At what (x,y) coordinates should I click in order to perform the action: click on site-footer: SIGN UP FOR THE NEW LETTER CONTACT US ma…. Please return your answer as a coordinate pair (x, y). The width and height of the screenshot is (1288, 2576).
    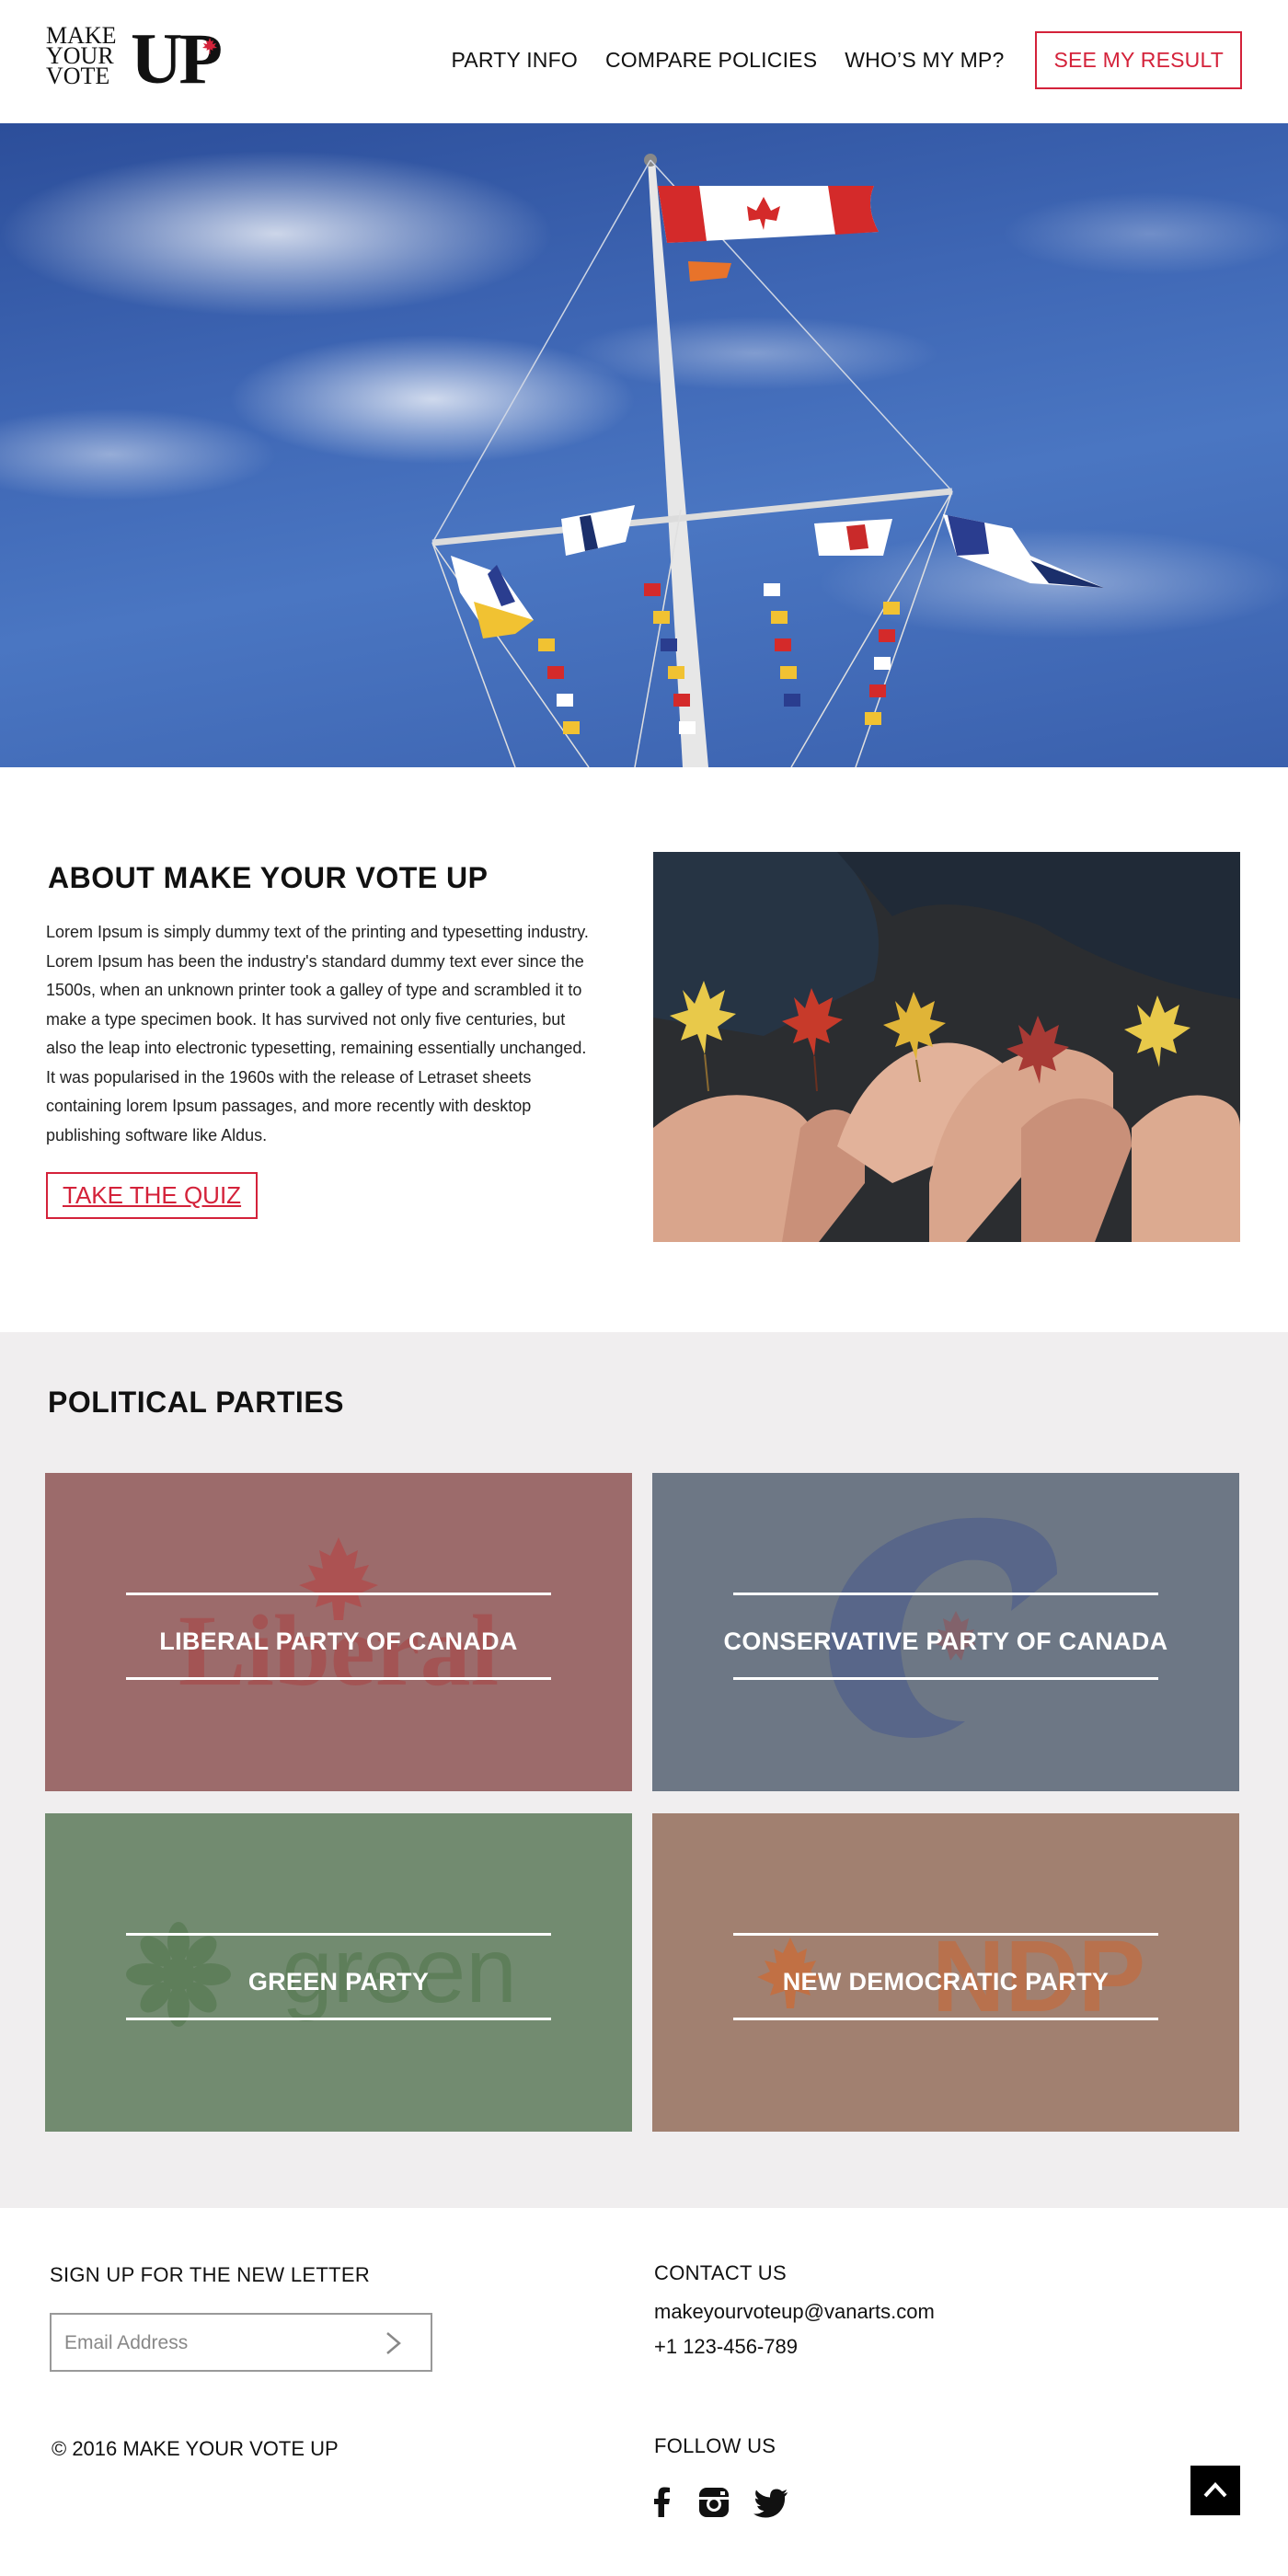
    Looking at the image, I should click on (644, 2392).